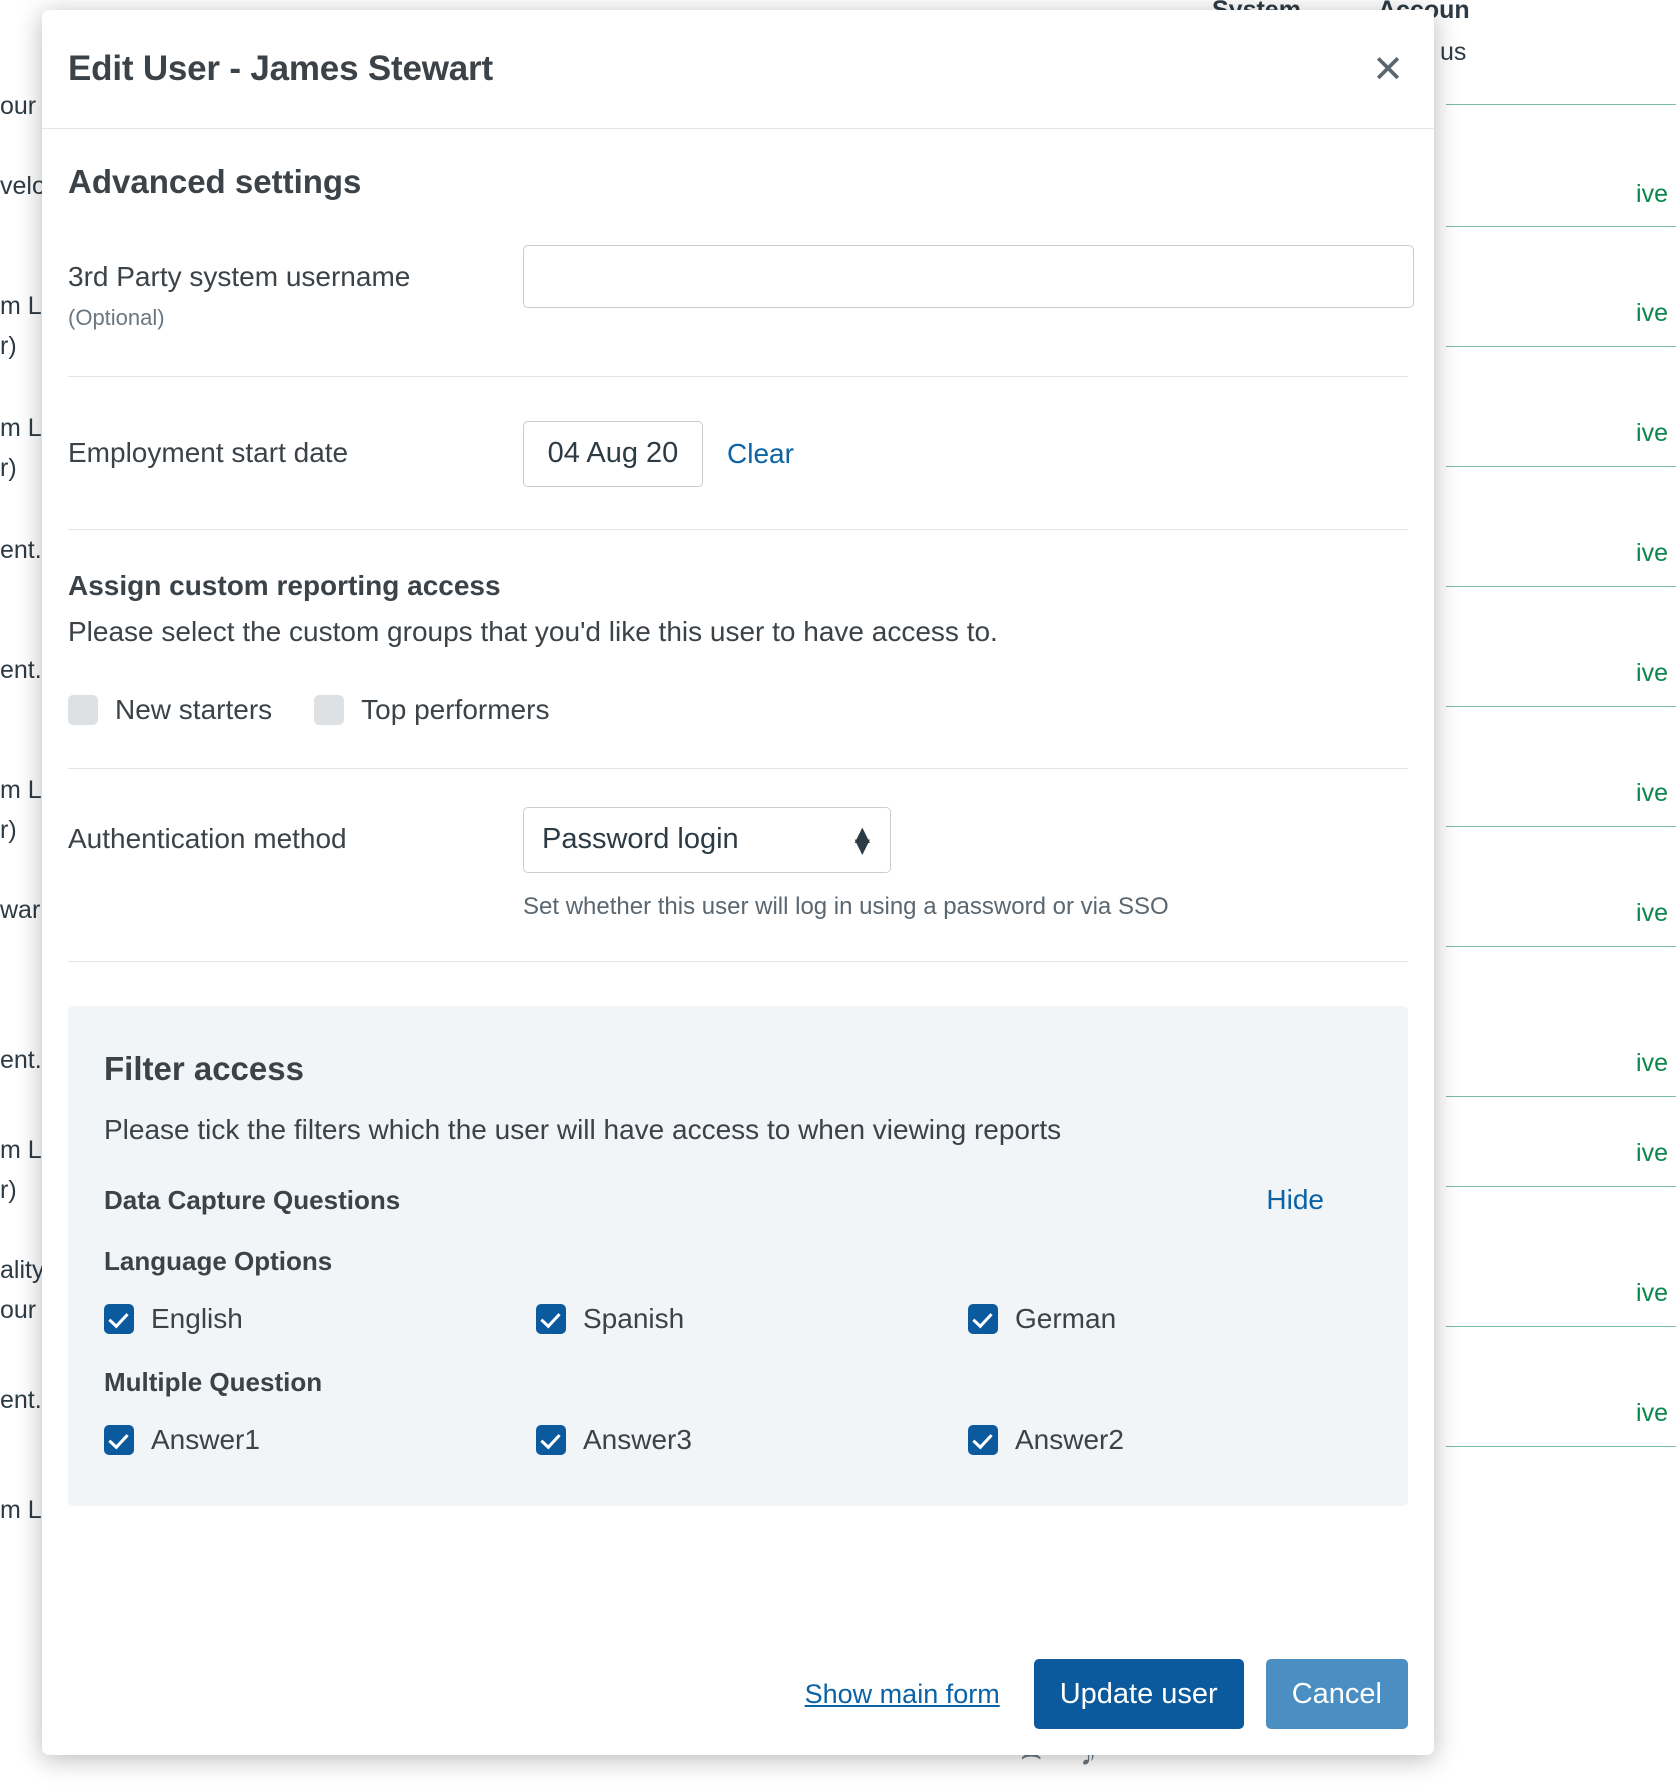  What do you see at coordinates (455, 709) in the screenshot?
I see `checkbox-label: Top performers` at bounding box center [455, 709].